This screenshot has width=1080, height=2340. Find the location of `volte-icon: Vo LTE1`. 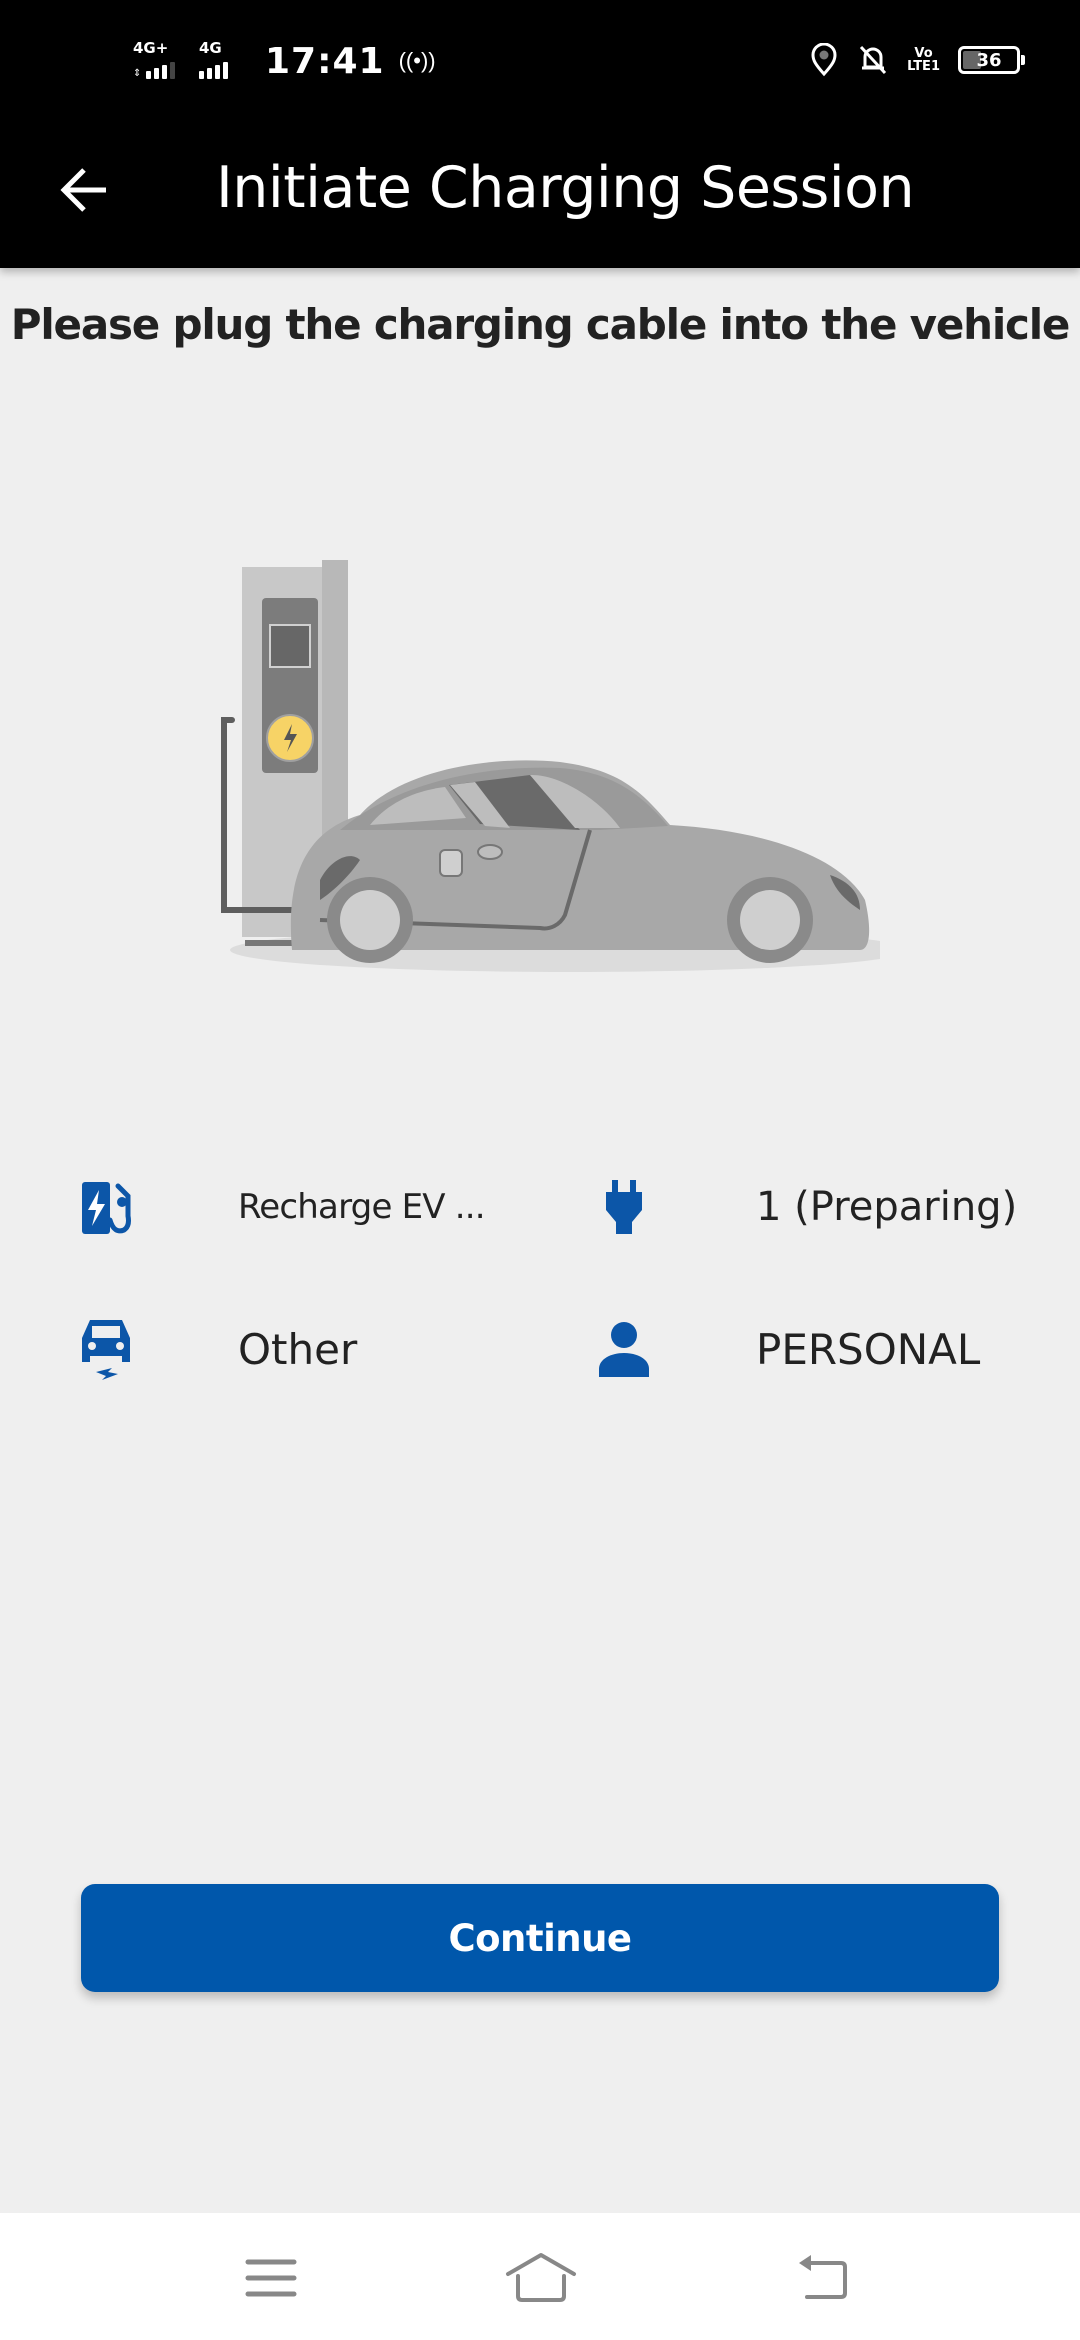

volte-icon: Vo LTE1 is located at coordinates (923, 60).